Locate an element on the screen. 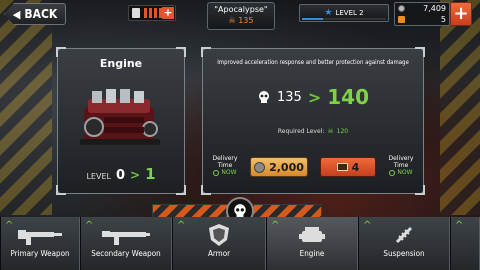 The width and height of the screenshot is (480, 270). currency-panel: 7,409 5 is located at coordinates (422, 14).